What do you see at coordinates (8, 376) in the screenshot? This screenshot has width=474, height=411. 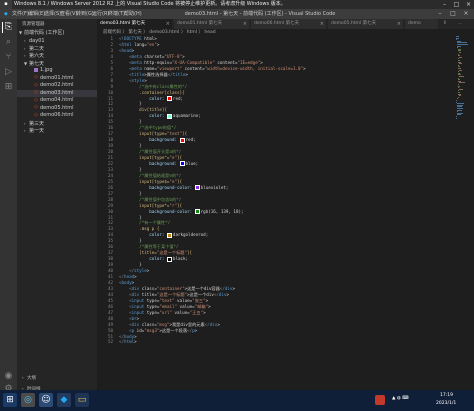 I see `account-icon: ◉` at bounding box center [8, 376].